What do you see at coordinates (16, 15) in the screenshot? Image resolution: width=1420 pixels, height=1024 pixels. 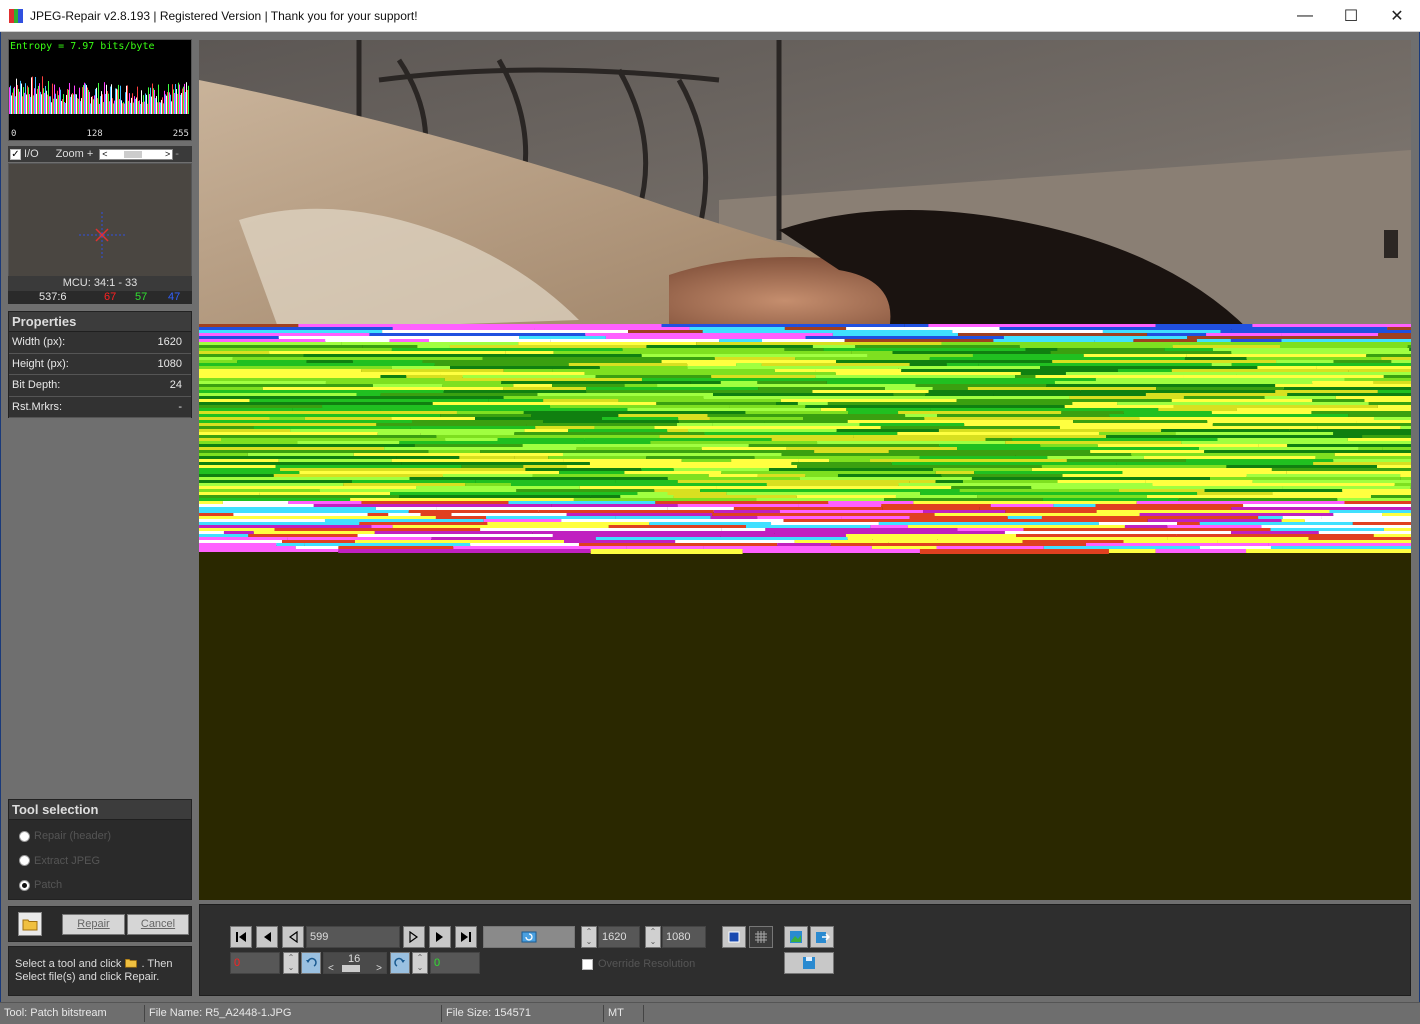 I see `app-icon` at bounding box center [16, 15].